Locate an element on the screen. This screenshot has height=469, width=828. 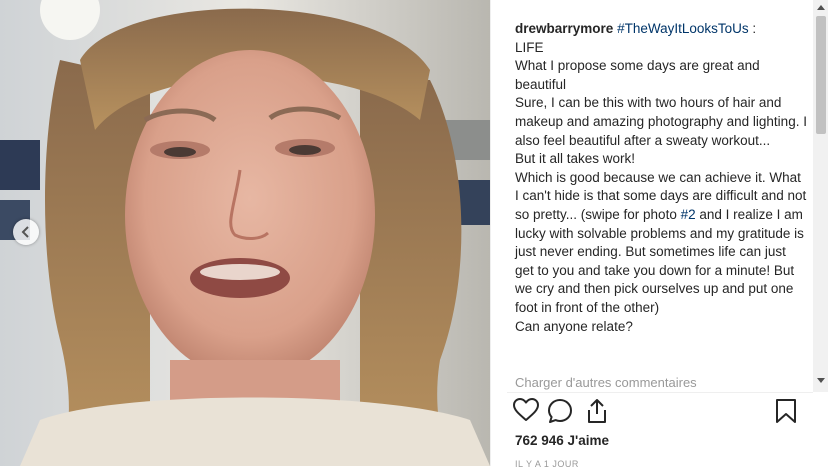
save-button is located at coordinates (786, 413).